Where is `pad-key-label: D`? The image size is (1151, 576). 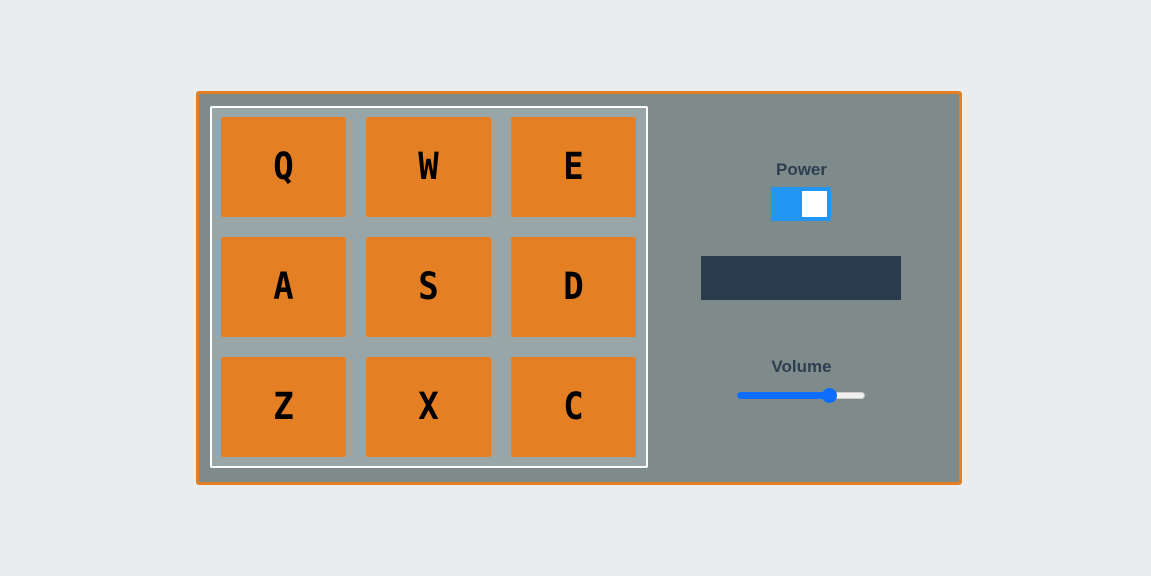
pad-key-label: D is located at coordinates (573, 287).